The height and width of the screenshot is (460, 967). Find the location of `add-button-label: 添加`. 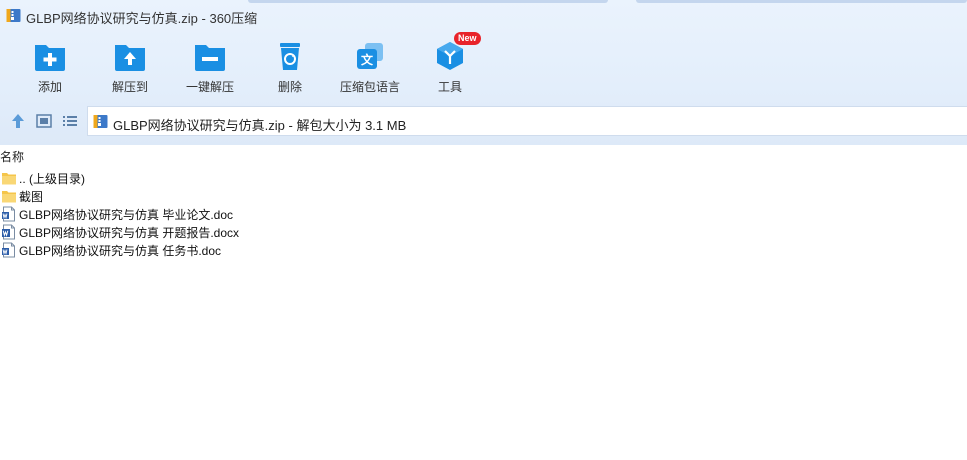

add-button-label: 添加 is located at coordinates (49, 87).